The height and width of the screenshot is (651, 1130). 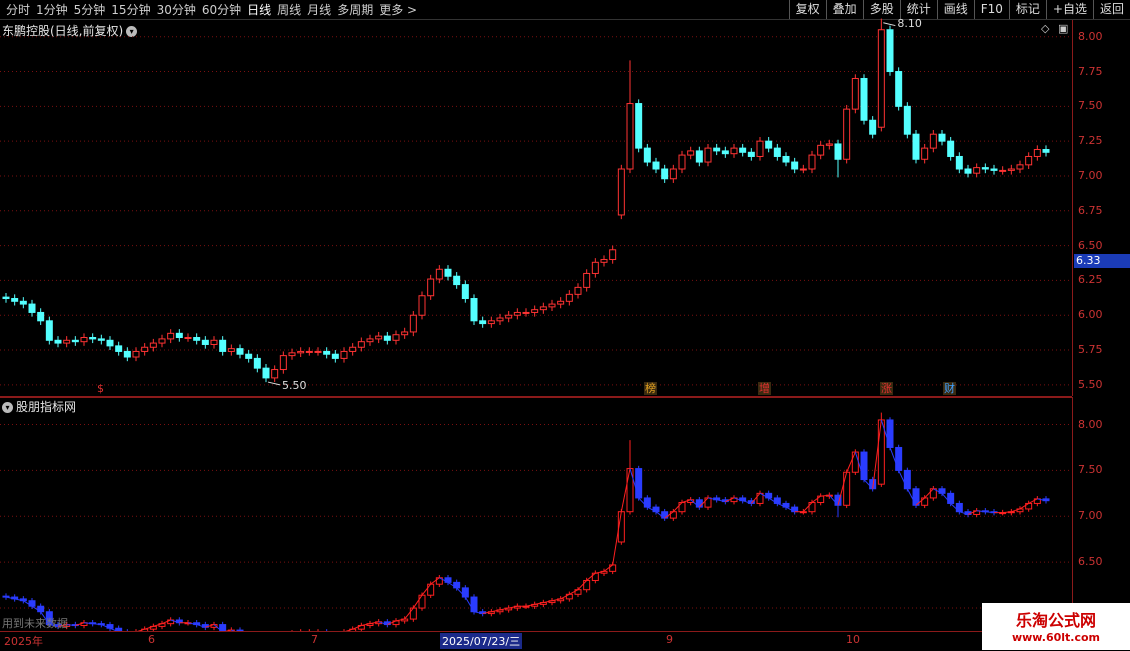 I want to click on price-tick-label: 6.00, so click(x=1090, y=315).